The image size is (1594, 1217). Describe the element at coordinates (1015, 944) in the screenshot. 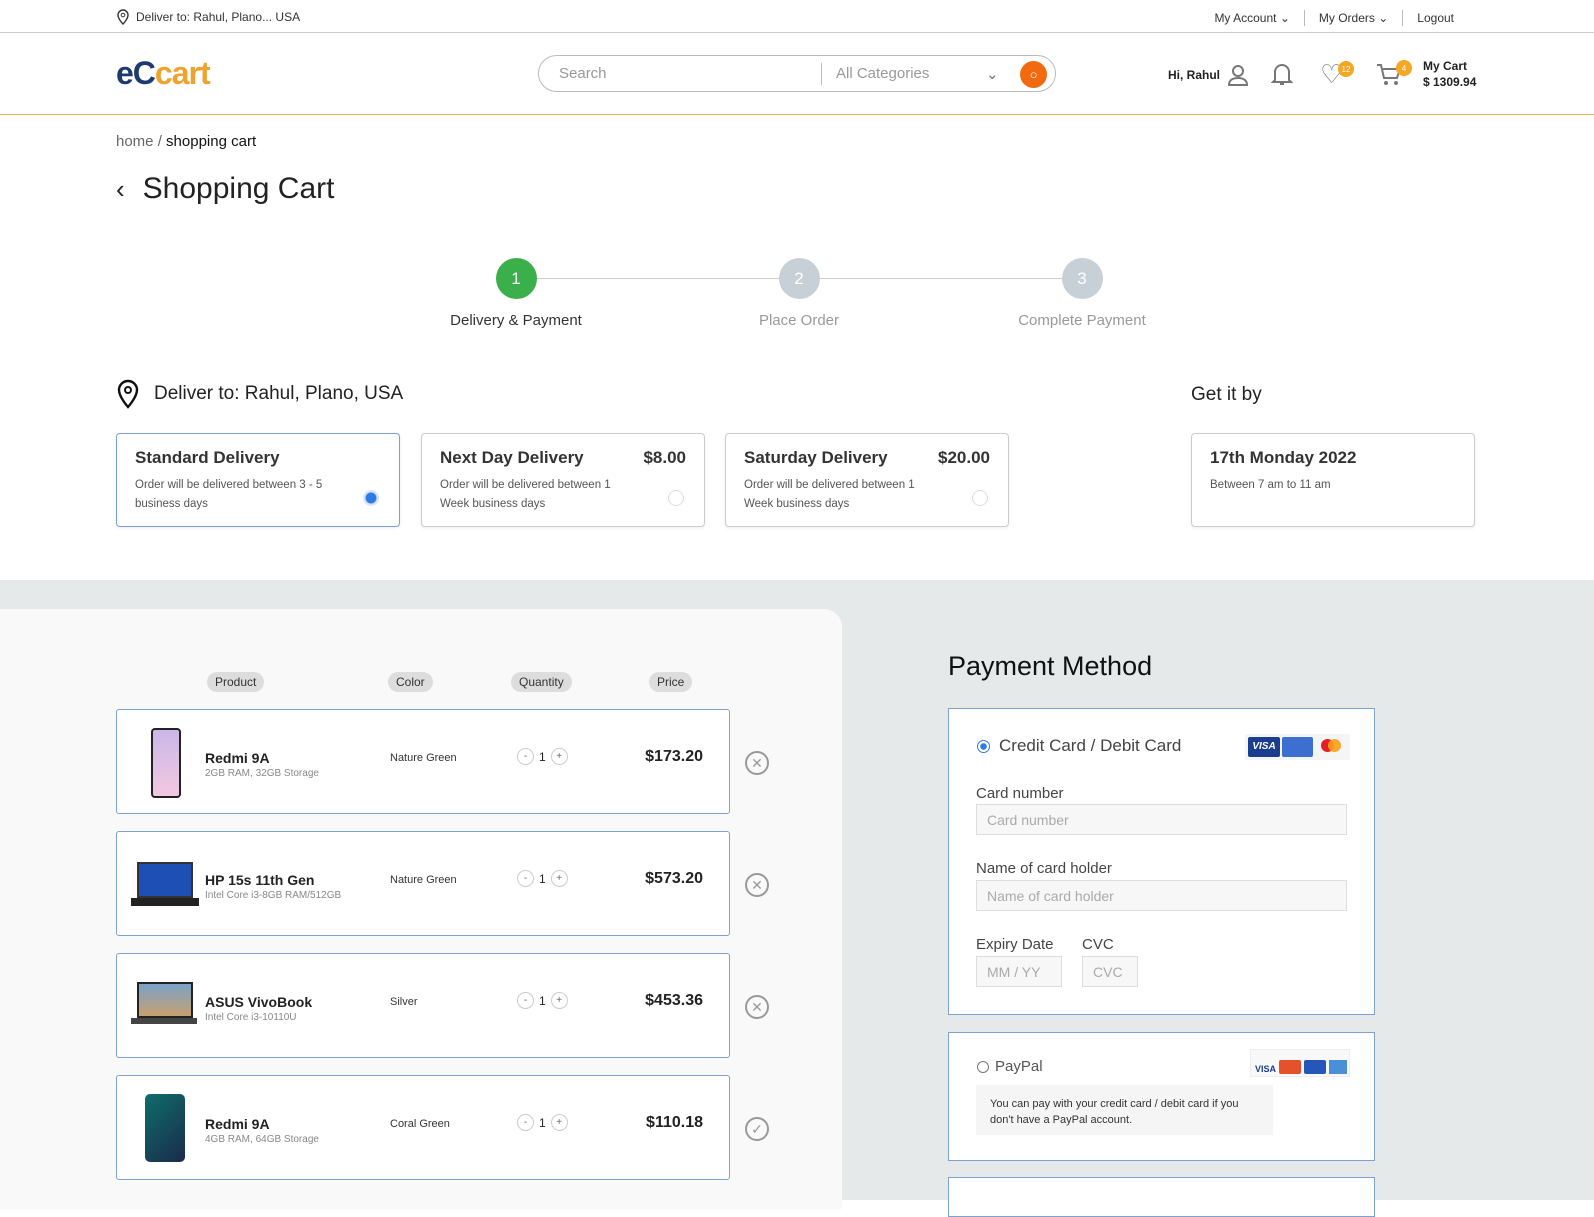

I see `expiry-label: Expiry Date` at that location.